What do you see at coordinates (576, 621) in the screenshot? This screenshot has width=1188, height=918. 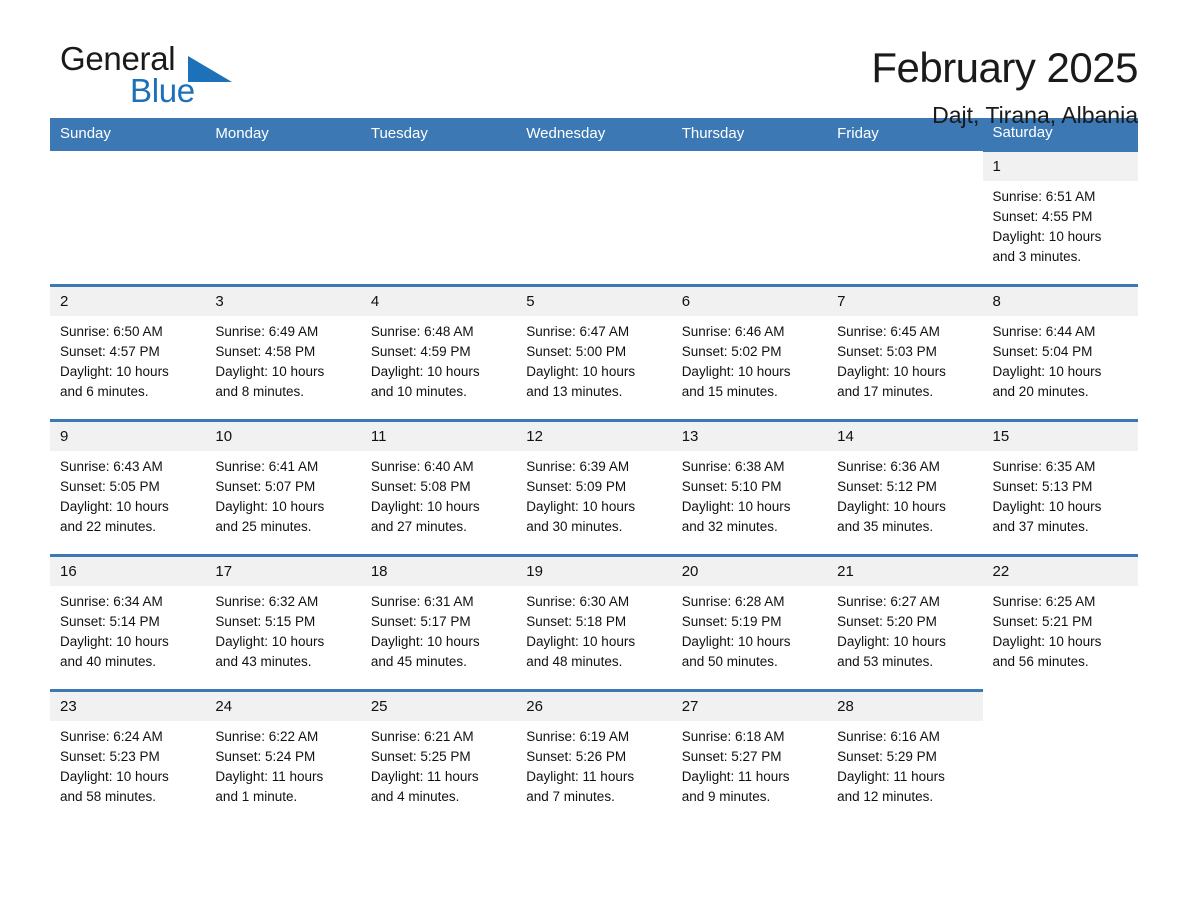 I see `sunset-time: Sunset: 5:18 PM` at bounding box center [576, 621].